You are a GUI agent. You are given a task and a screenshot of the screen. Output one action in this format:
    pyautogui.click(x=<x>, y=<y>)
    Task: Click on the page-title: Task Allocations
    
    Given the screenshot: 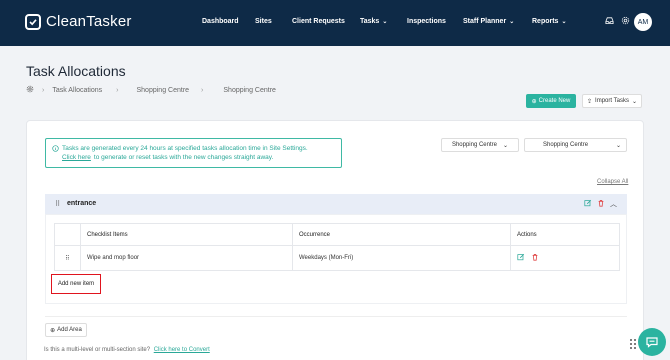 What is the action you would take?
    pyautogui.click(x=76, y=71)
    